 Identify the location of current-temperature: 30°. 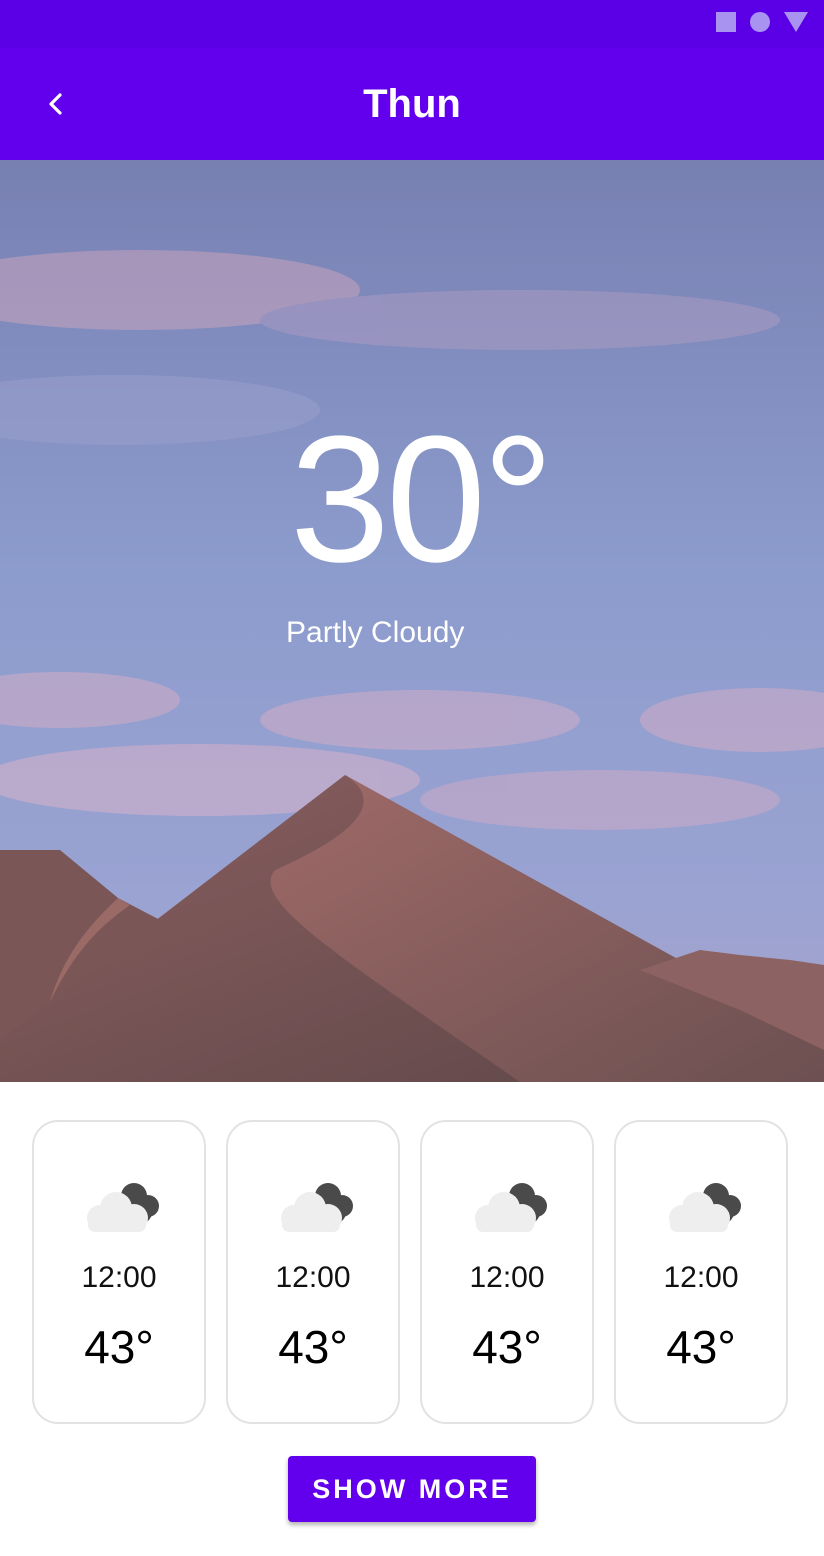
(421, 499).